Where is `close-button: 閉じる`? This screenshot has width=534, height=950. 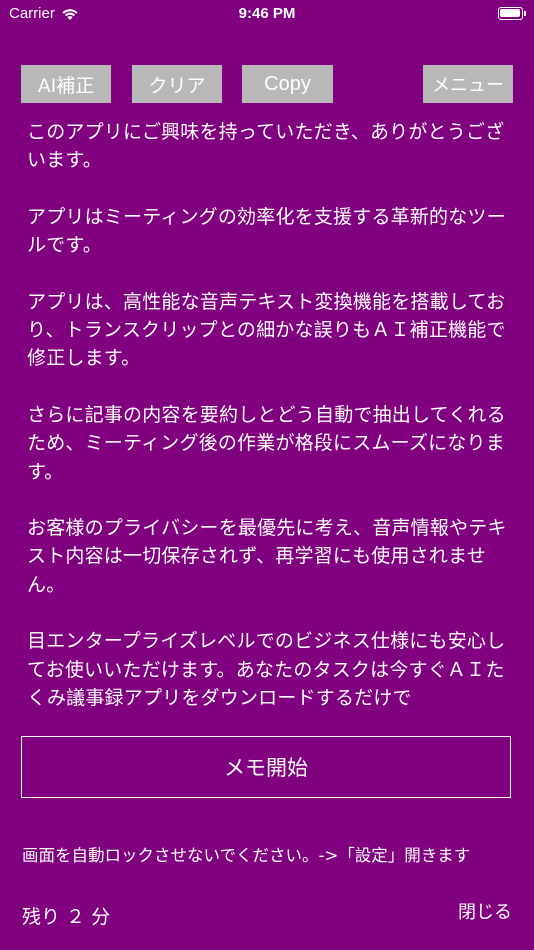 close-button: 閉じる is located at coordinates (485, 911).